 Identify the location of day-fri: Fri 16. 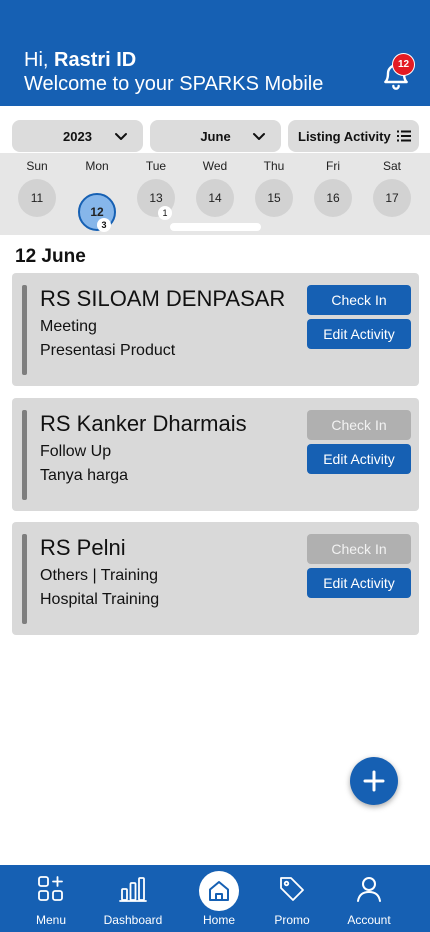
(333, 185).